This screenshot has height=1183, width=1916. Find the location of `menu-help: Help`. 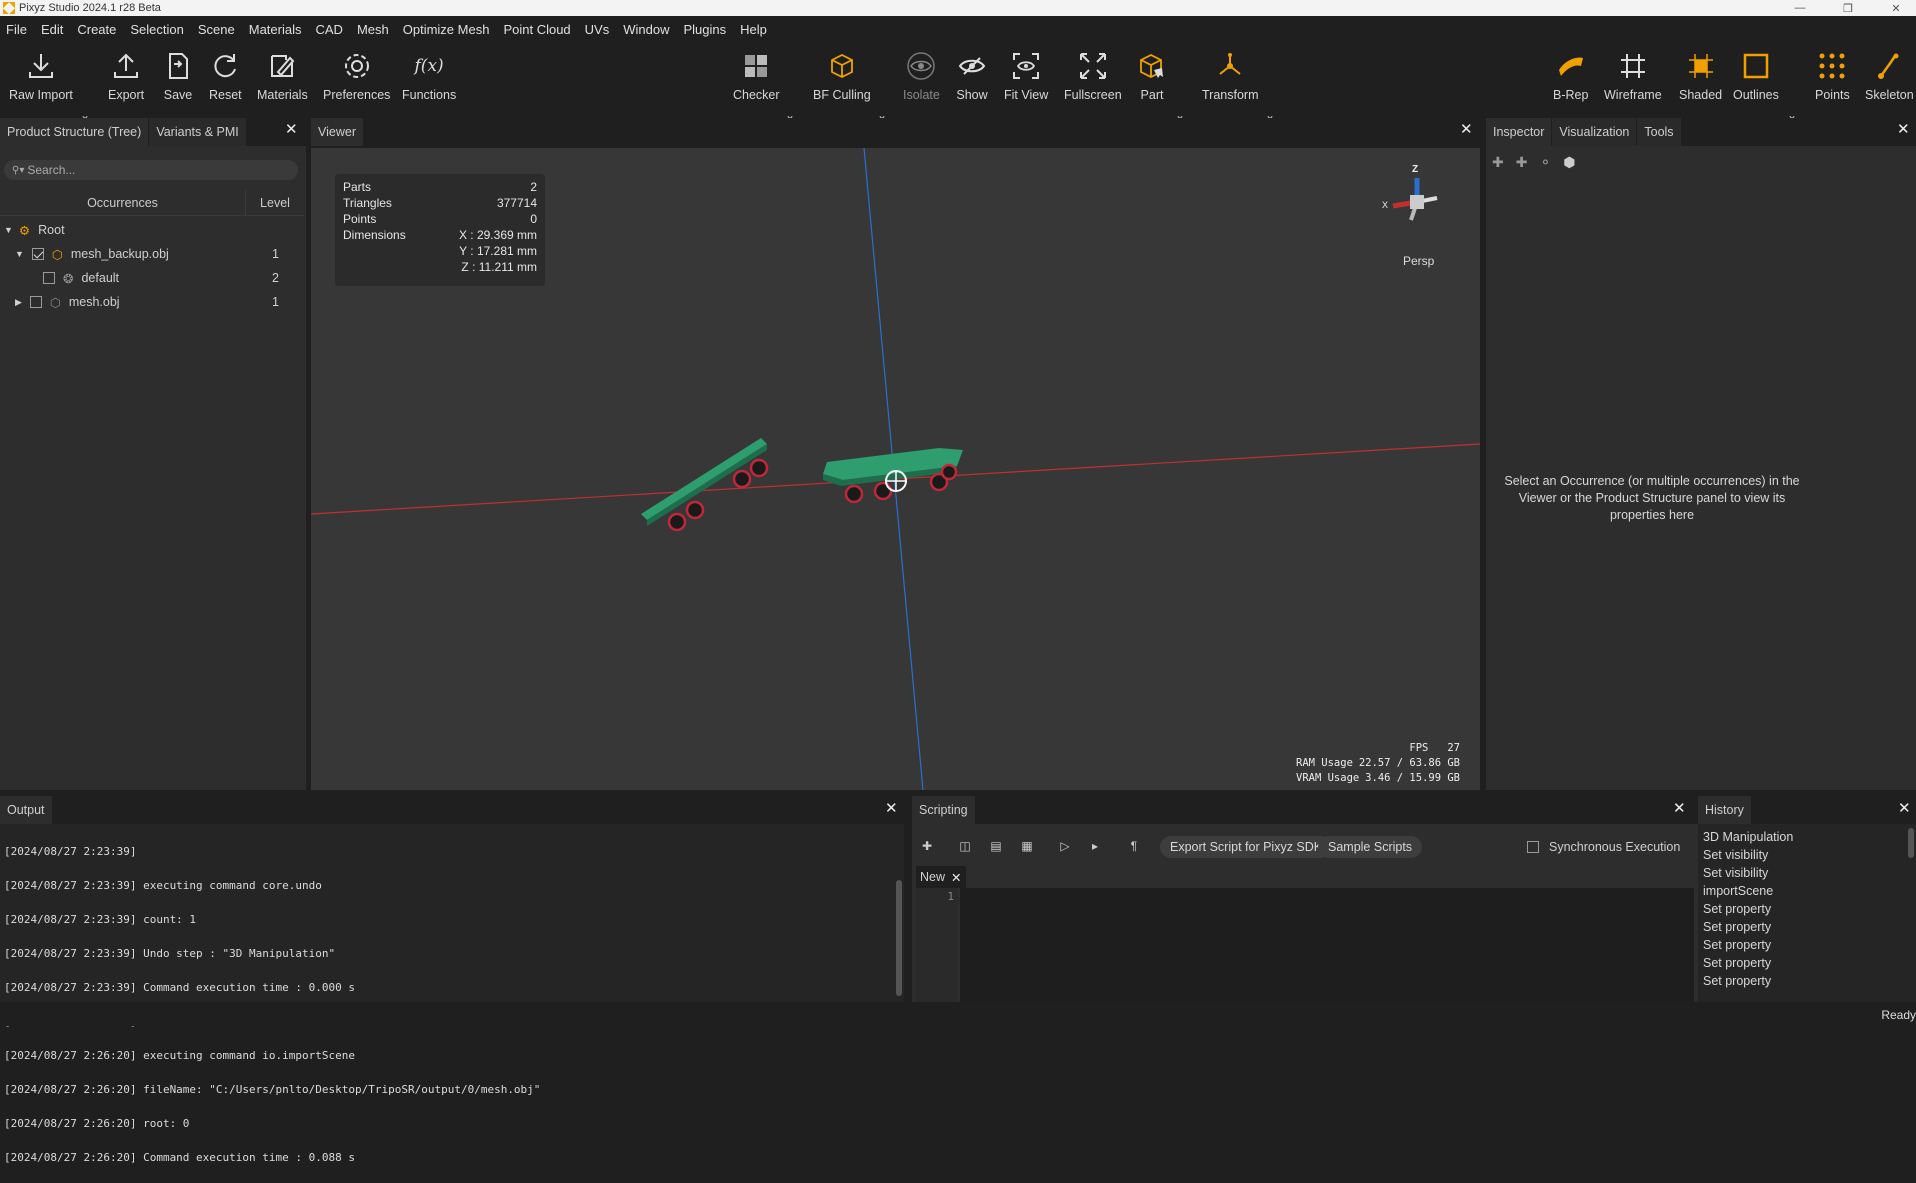

menu-help: Help is located at coordinates (753, 29).